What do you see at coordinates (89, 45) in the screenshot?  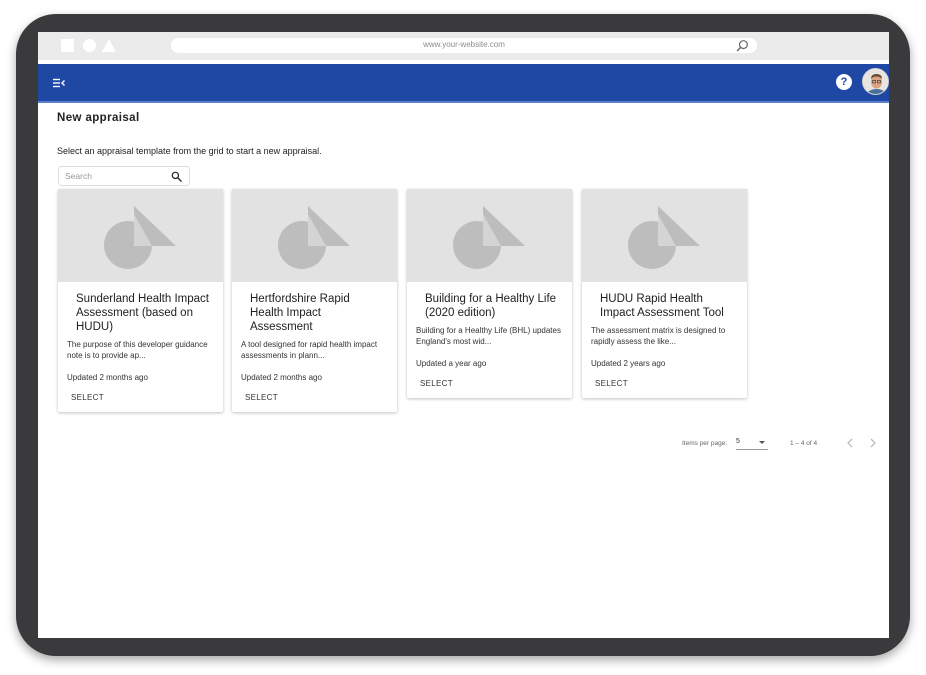 I see `circle-shape-icon` at bounding box center [89, 45].